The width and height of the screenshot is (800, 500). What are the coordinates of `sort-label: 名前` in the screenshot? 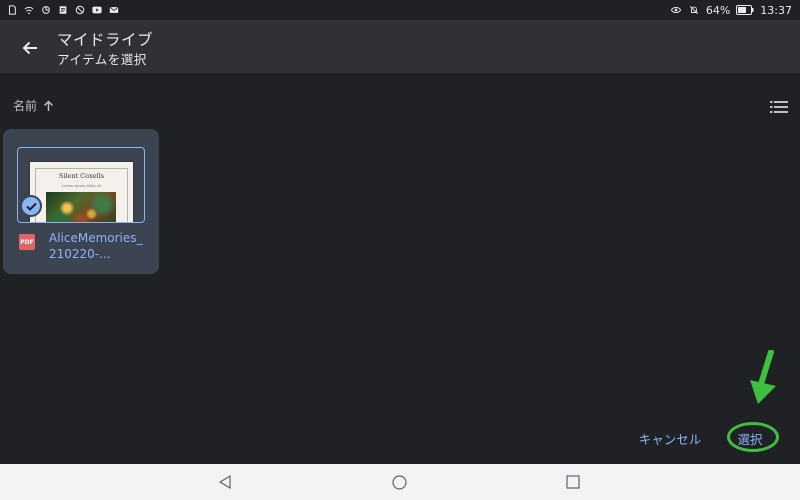 It's located at (25, 106).